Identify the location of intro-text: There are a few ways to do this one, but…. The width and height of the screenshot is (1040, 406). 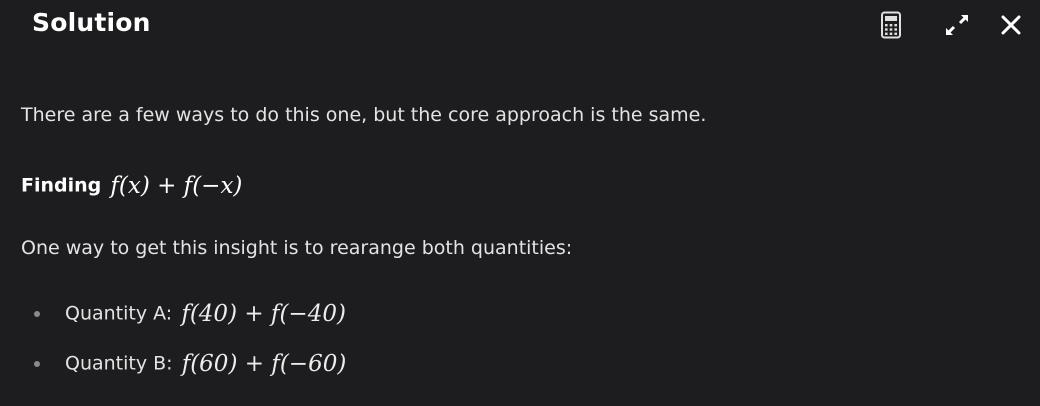
(364, 115).